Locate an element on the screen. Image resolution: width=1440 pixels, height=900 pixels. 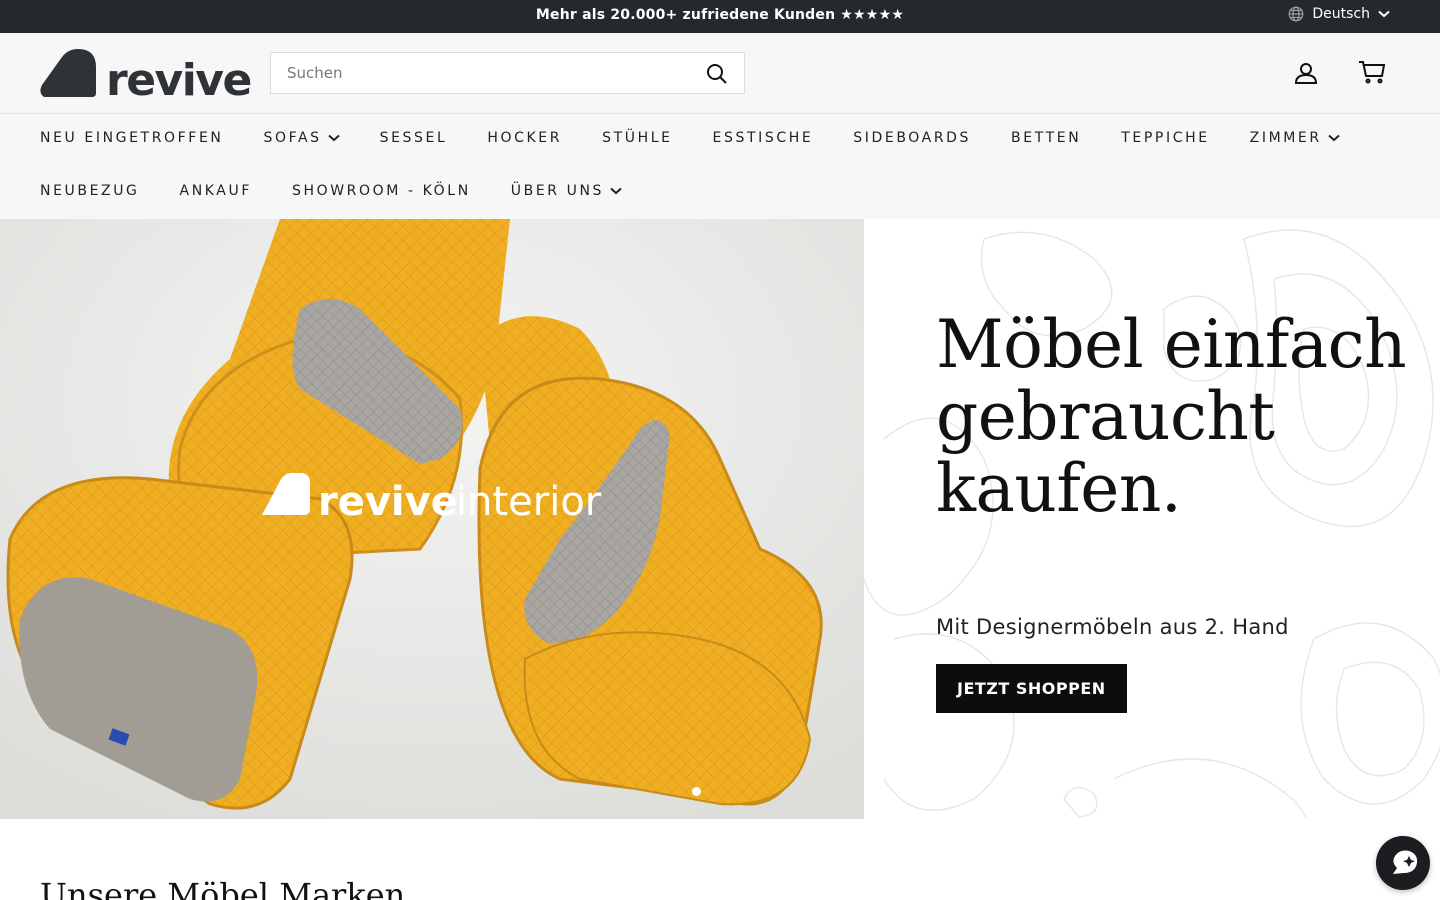
nav-item-label: SHOWROOM - KÖLN is located at coordinates (381, 191).